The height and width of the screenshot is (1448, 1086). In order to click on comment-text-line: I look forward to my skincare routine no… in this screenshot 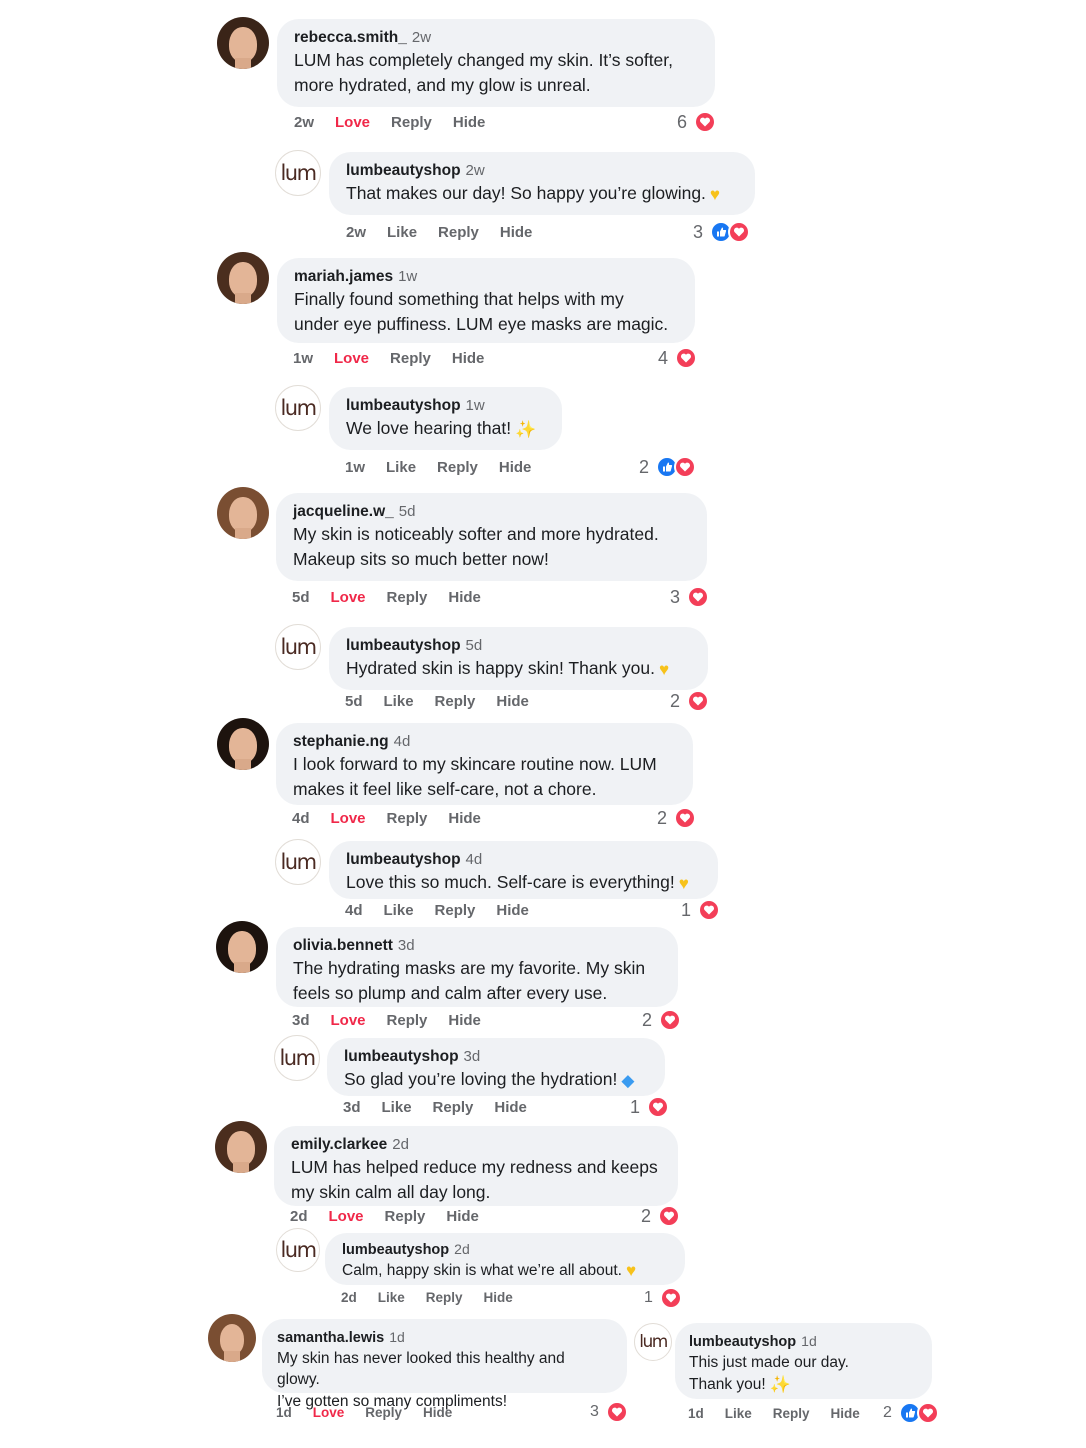, I will do `click(475, 764)`.